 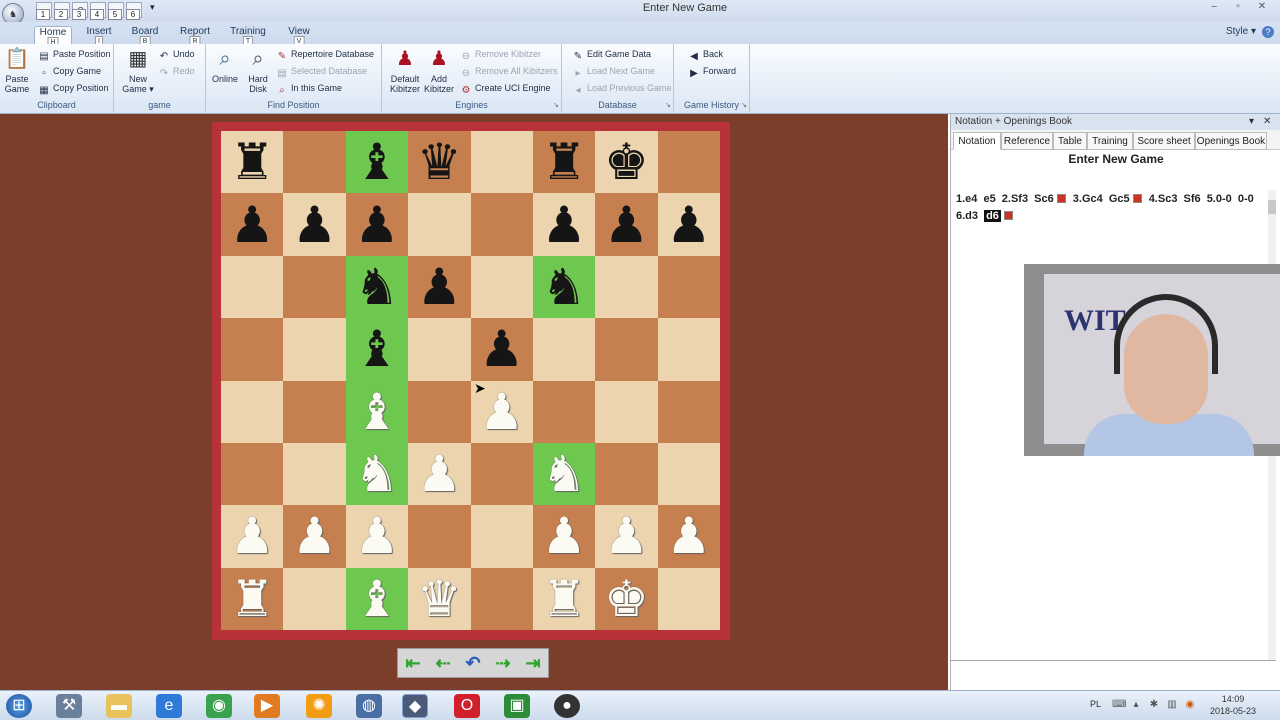 What do you see at coordinates (1163, 199) in the screenshot?
I see `move: 4.Sc3` at bounding box center [1163, 199].